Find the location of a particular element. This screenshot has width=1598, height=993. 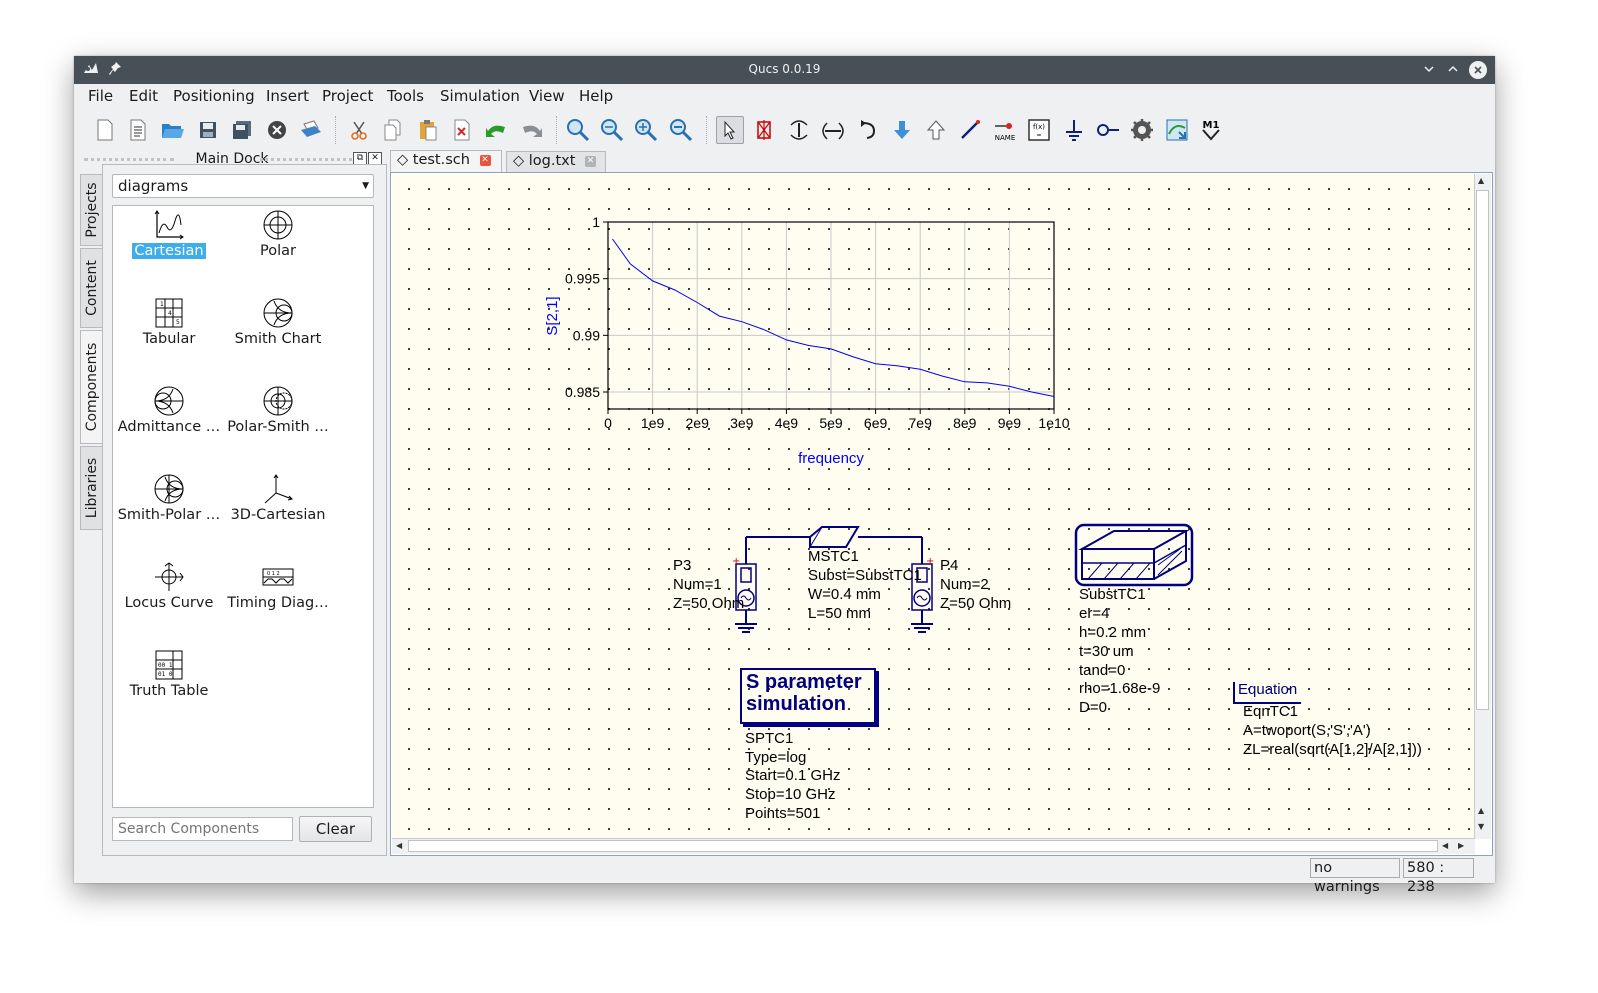

tab-content: Content is located at coordinates (91, 288).